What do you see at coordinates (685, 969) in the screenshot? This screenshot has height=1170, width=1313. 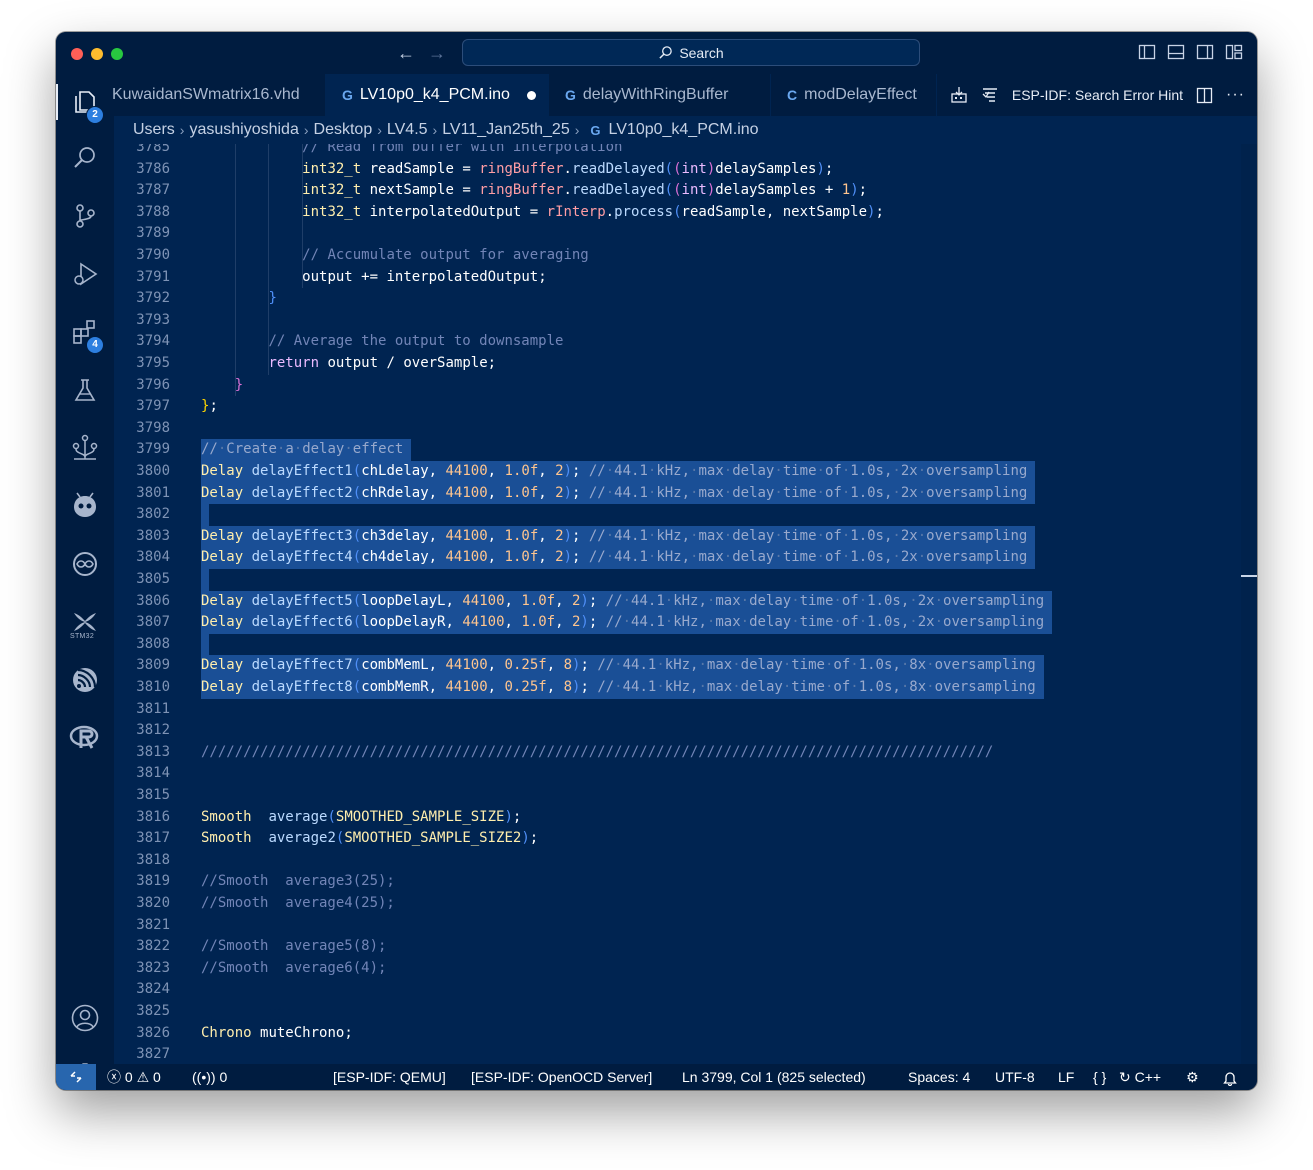 I see `code-line: 3823 //Smooth average6(4);` at bounding box center [685, 969].